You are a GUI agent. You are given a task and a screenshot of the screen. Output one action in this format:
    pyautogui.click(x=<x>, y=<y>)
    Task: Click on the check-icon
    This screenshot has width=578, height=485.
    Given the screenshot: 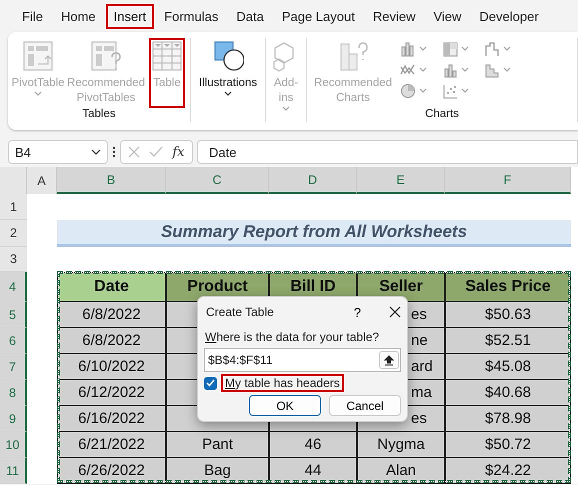 What is the action you would take?
    pyautogui.click(x=156, y=152)
    